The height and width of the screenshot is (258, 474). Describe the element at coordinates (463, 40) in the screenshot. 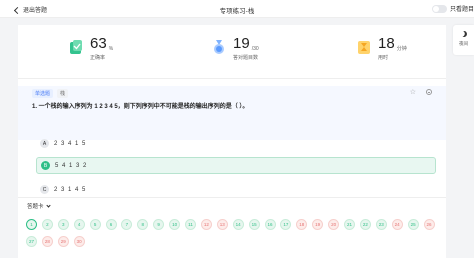

I see `night-mode-button: 夜间` at that location.